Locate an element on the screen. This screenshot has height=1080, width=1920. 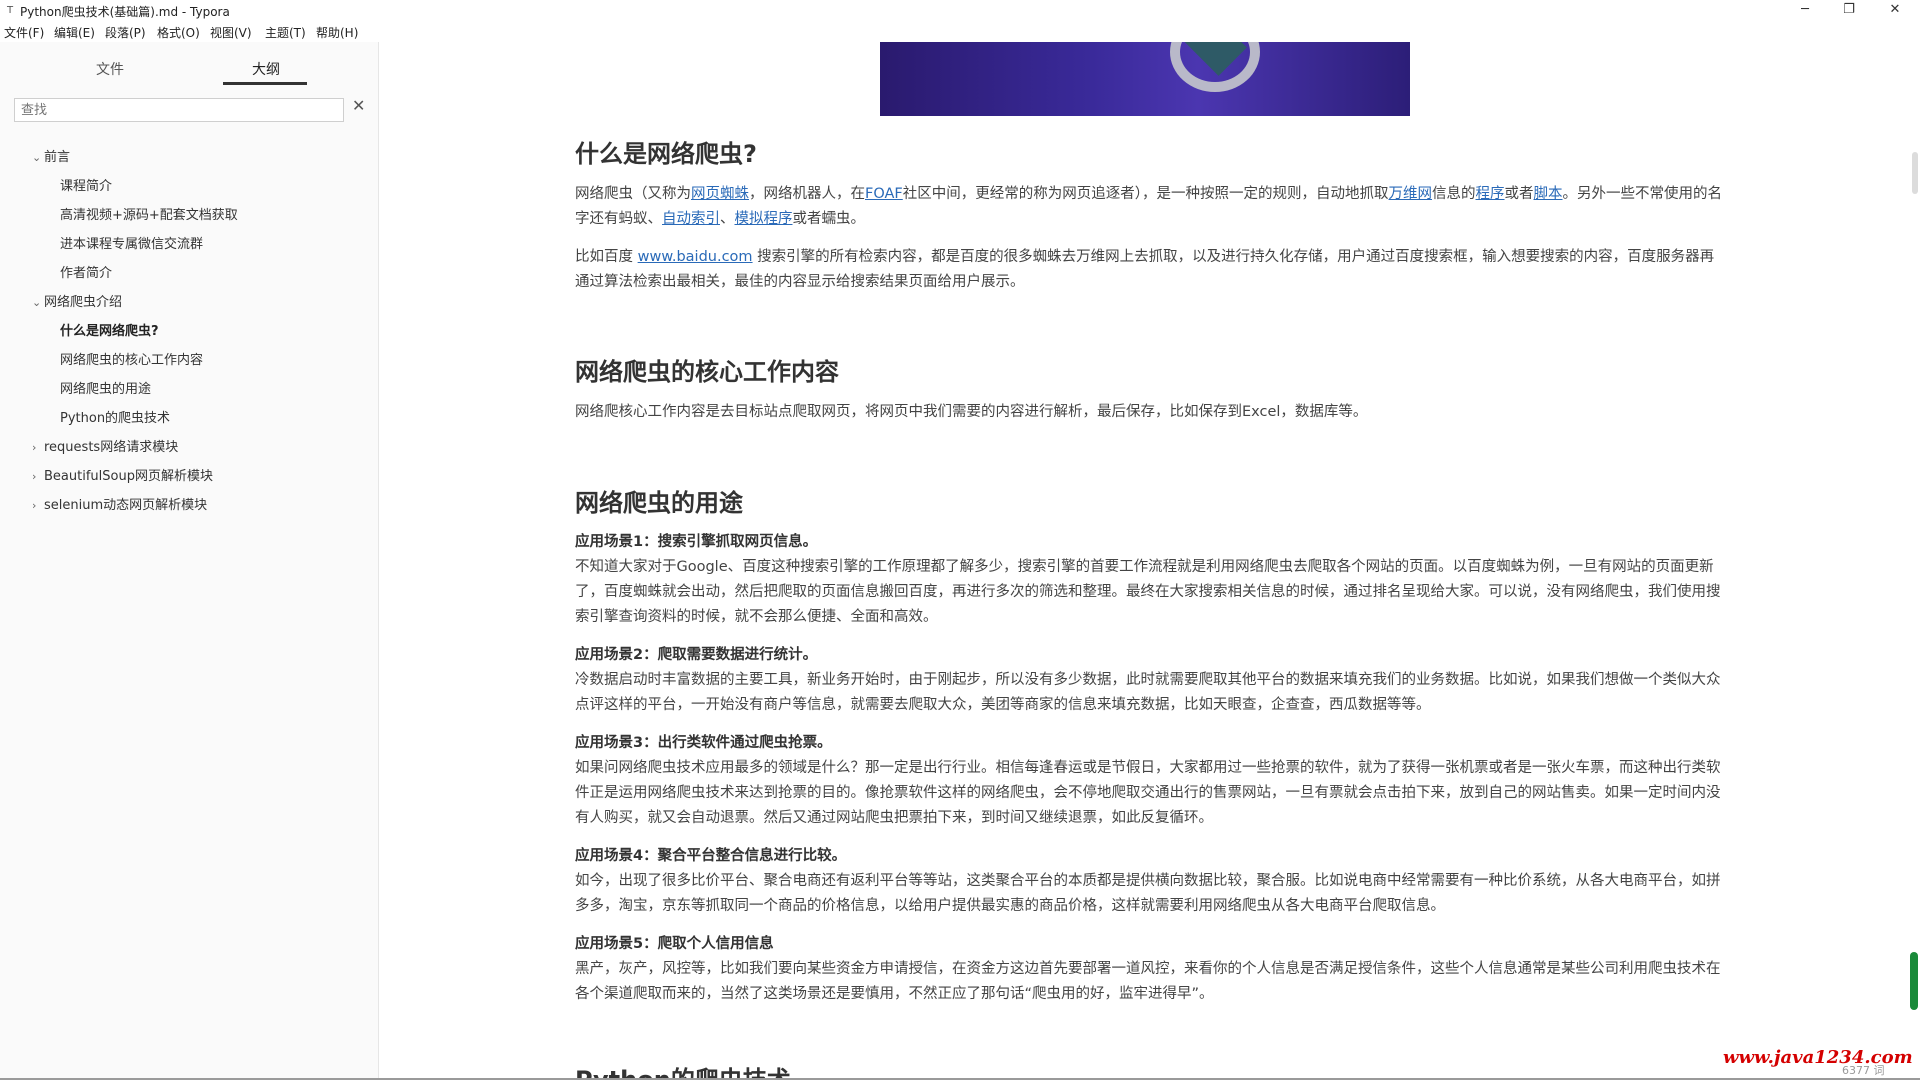
heading-core-work: 网络爬虫的核心工作内容 is located at coordinates (707, 372).